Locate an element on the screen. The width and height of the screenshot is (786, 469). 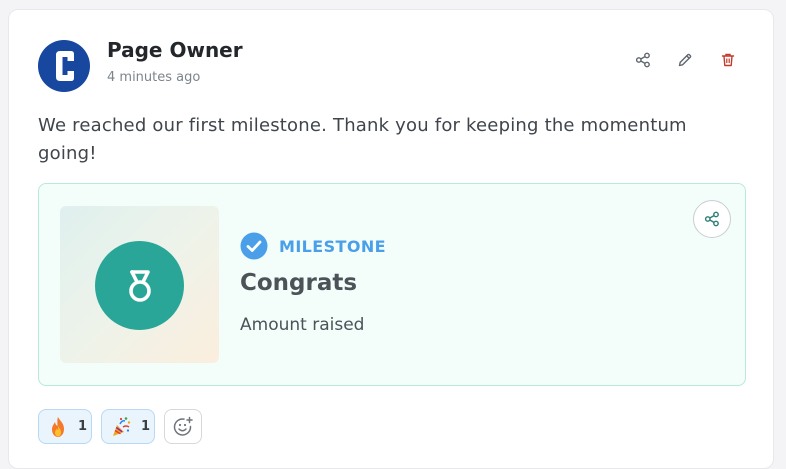
reaction-fire: 1 is located at coordinates (65, 426).